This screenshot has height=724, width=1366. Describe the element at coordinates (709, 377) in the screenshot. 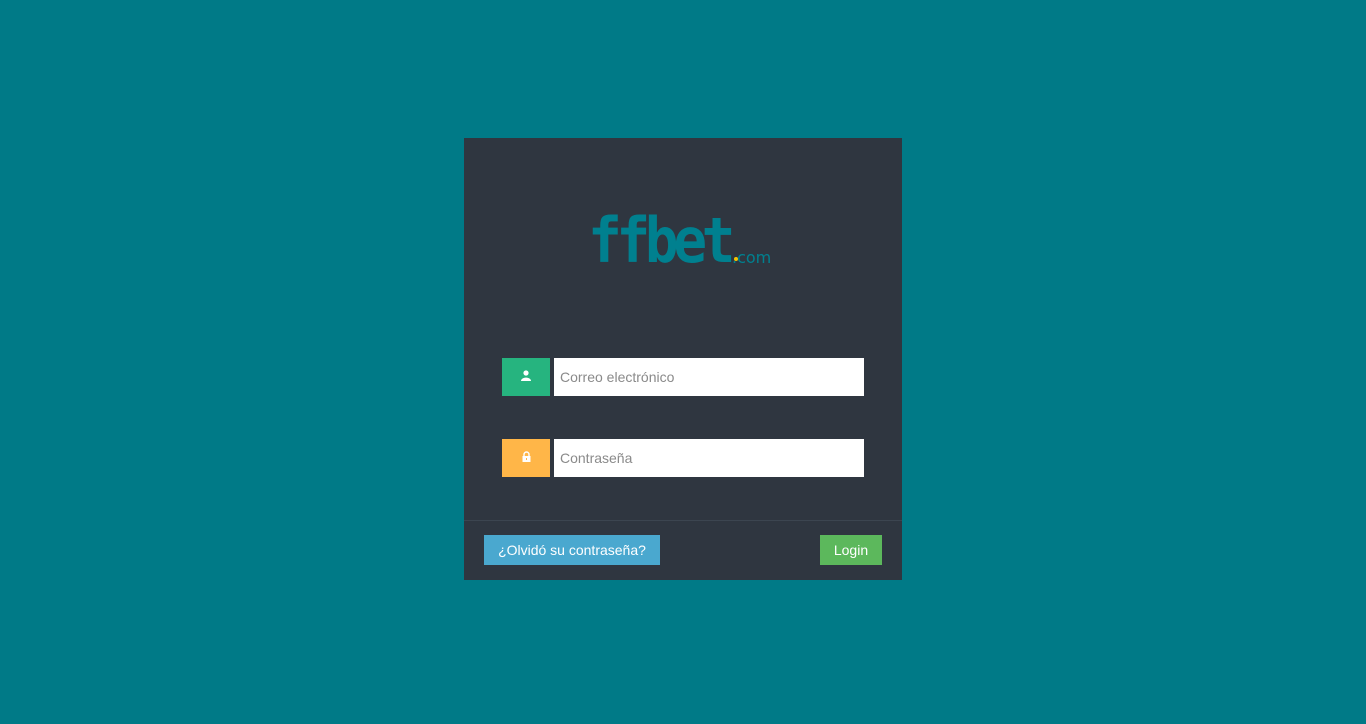

I see `email-input` at that location.